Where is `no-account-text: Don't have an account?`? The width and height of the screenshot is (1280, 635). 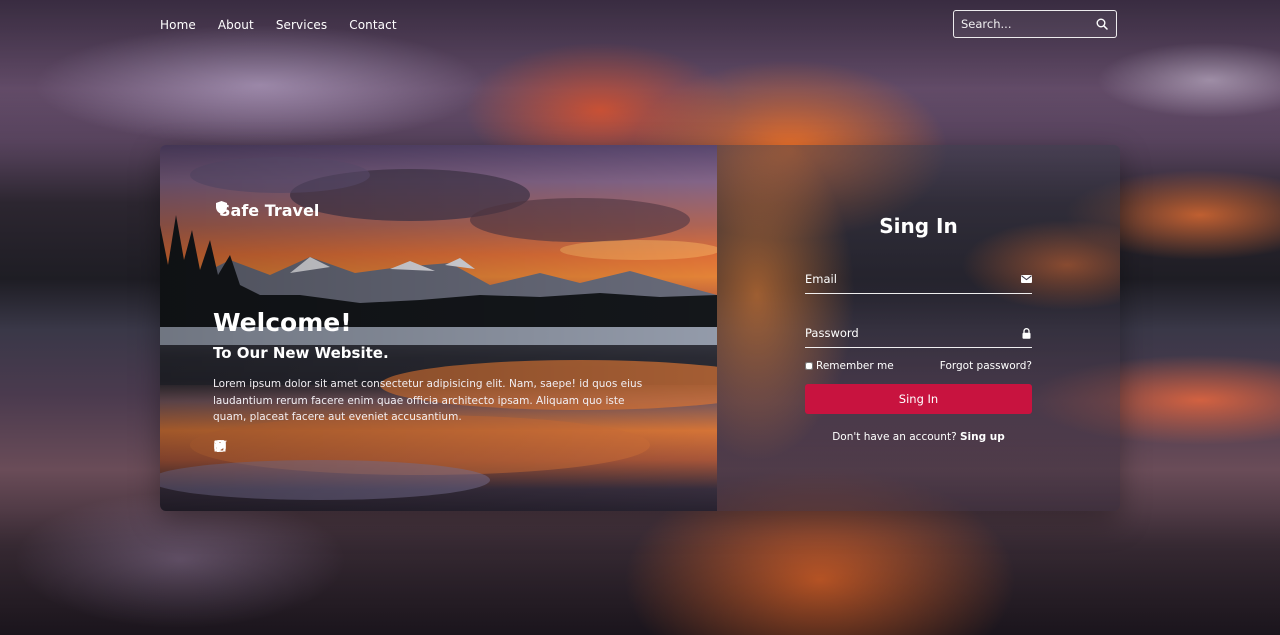
no-account-text: Don't have an account? is located at coordinates (894, 437).